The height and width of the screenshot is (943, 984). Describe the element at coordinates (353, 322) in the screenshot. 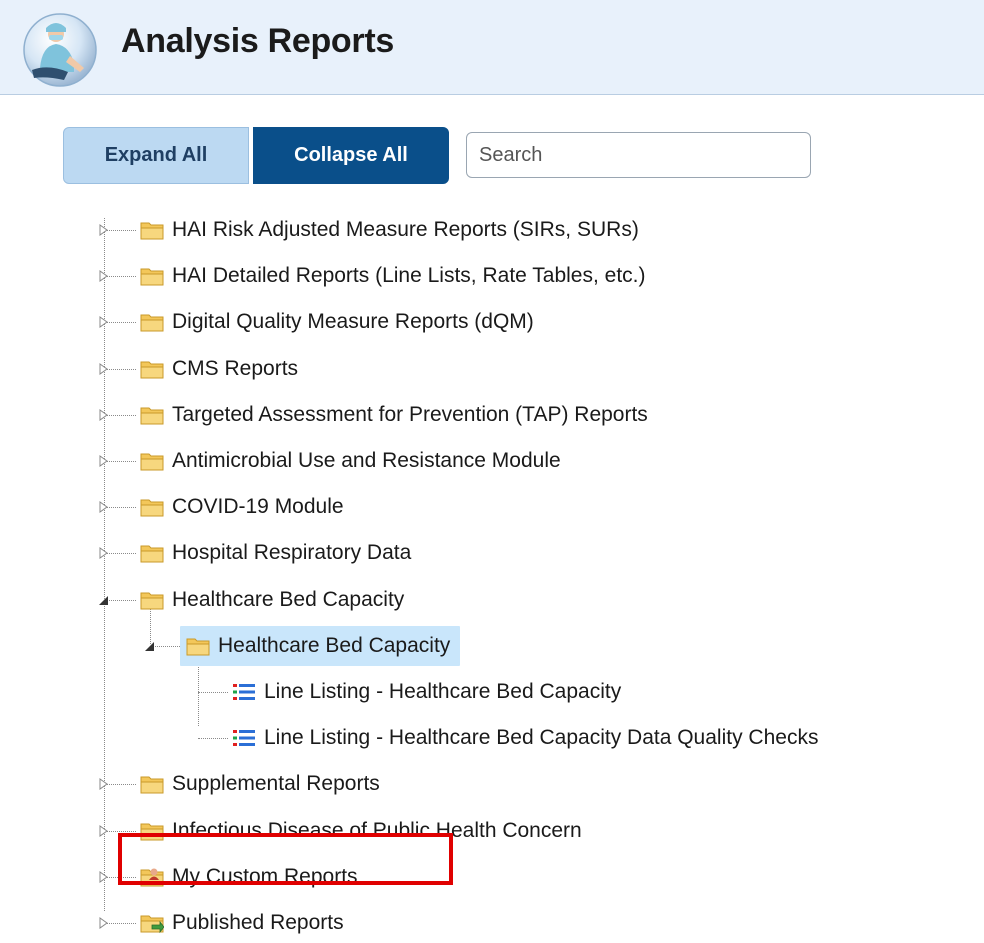

I see `tree-item-label: Digital Quality Measure Reports (dQM)` at that location.